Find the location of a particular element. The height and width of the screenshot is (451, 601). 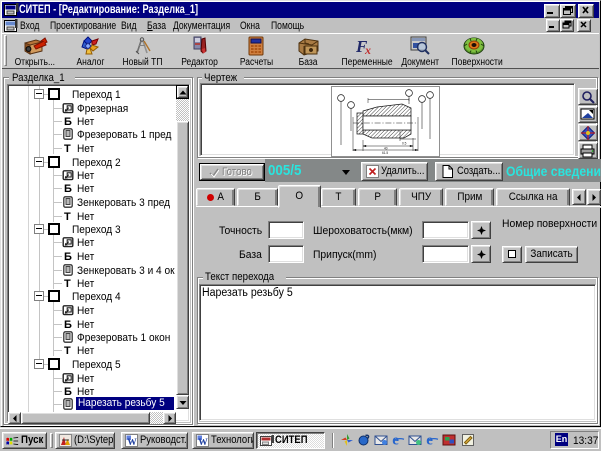

svg-text: 61.5 is located at coordinates (385, 153).